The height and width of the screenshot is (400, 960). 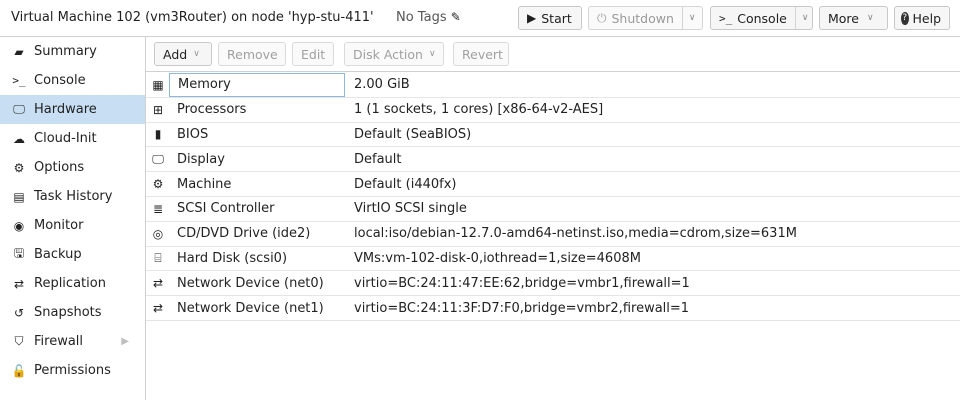 What do you see at coordinates (313, 54) in the screenshot?
I see `edit-button: Edit` at bounding box center [313, 54].